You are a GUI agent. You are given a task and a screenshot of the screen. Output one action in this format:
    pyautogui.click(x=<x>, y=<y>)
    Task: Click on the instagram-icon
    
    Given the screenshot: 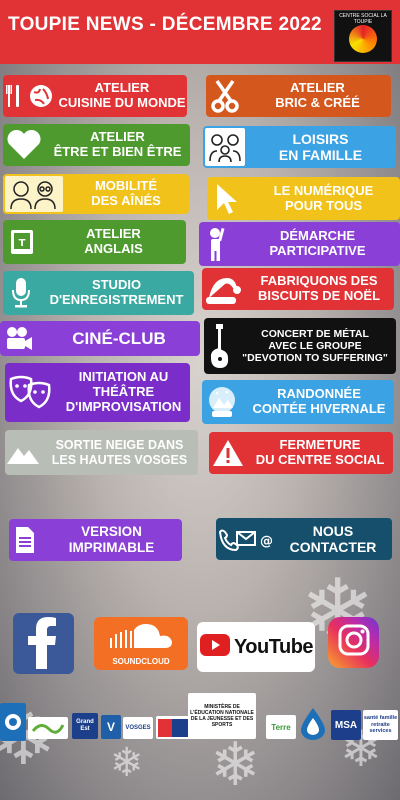 What is the action you would take?
    pyautogui.click(x=354, y=642)
    